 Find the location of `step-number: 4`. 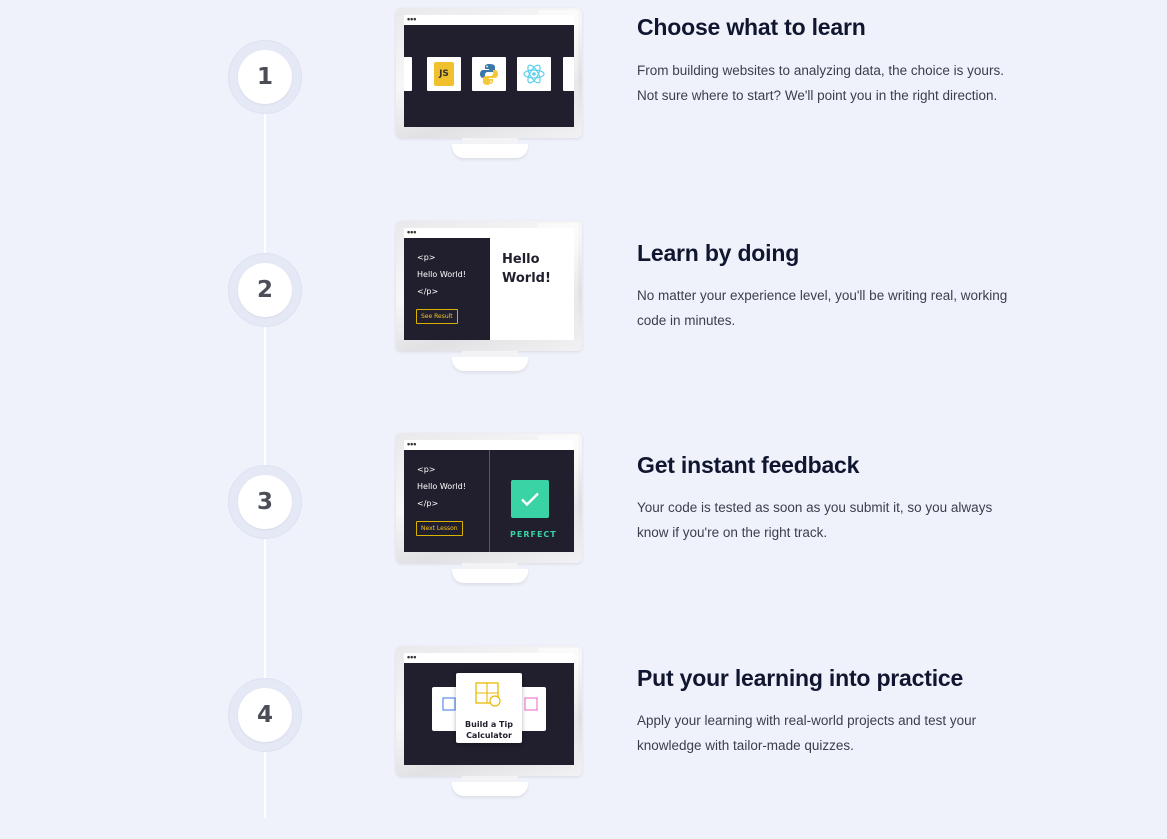

step-number: 4 is located at coordinates (265, 715).